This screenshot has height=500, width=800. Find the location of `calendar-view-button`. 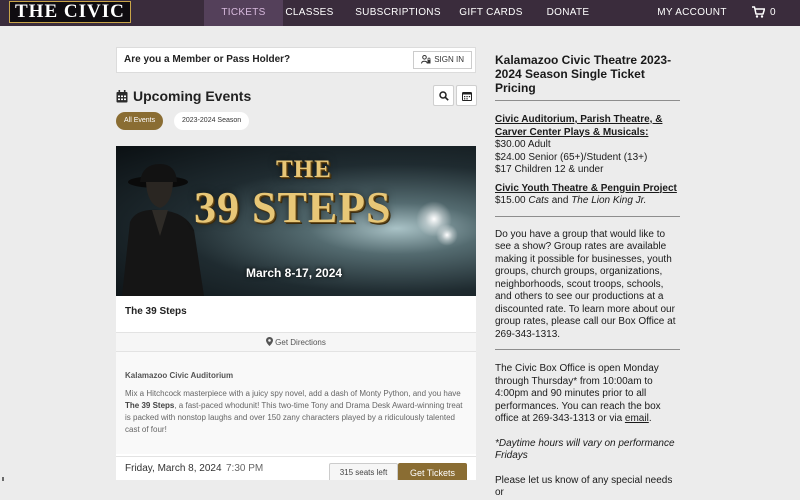

calendar-view-button is located at coordinates (466, 95).